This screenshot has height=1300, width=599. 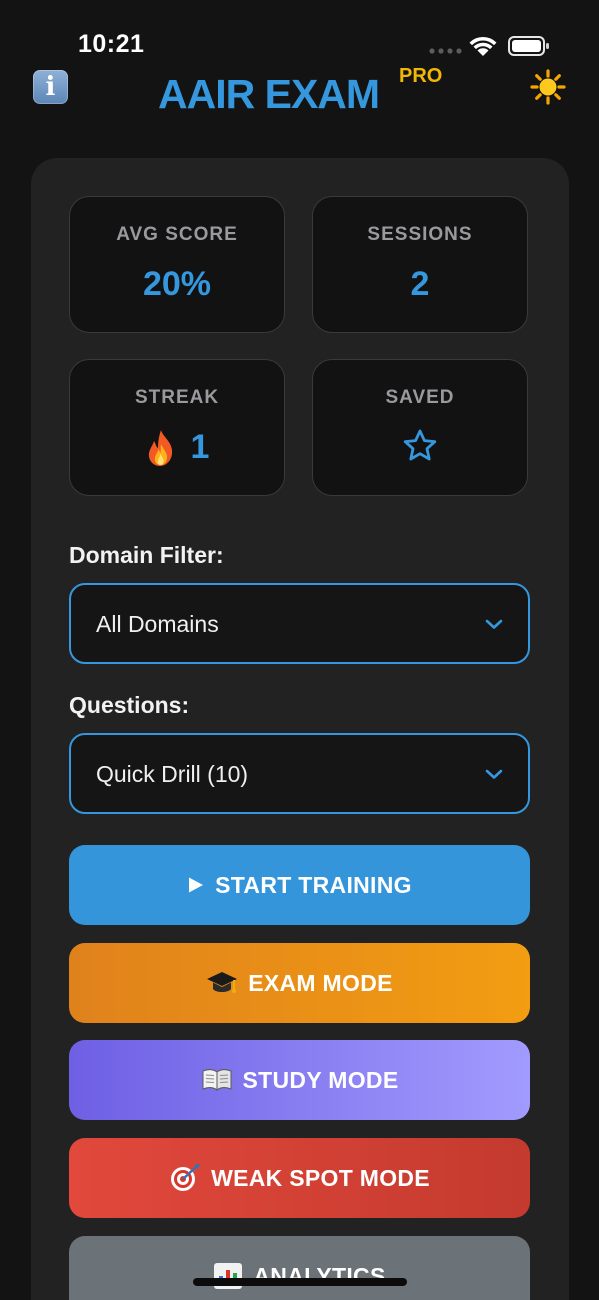 What do you see at coordinates (445, 51) in the screenshot?
I see `cellular-signal-icon` at bounding box center [445, 51].